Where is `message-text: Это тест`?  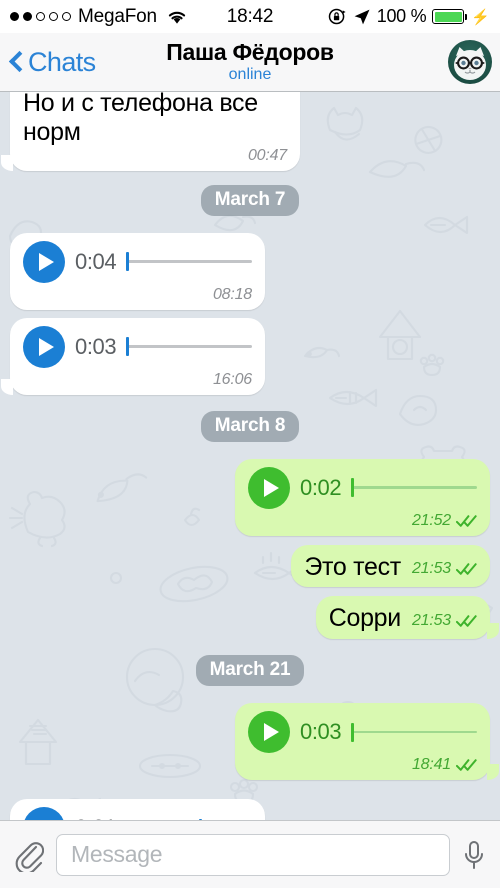 message-text: Это тест is located at coordinates (352, 566).